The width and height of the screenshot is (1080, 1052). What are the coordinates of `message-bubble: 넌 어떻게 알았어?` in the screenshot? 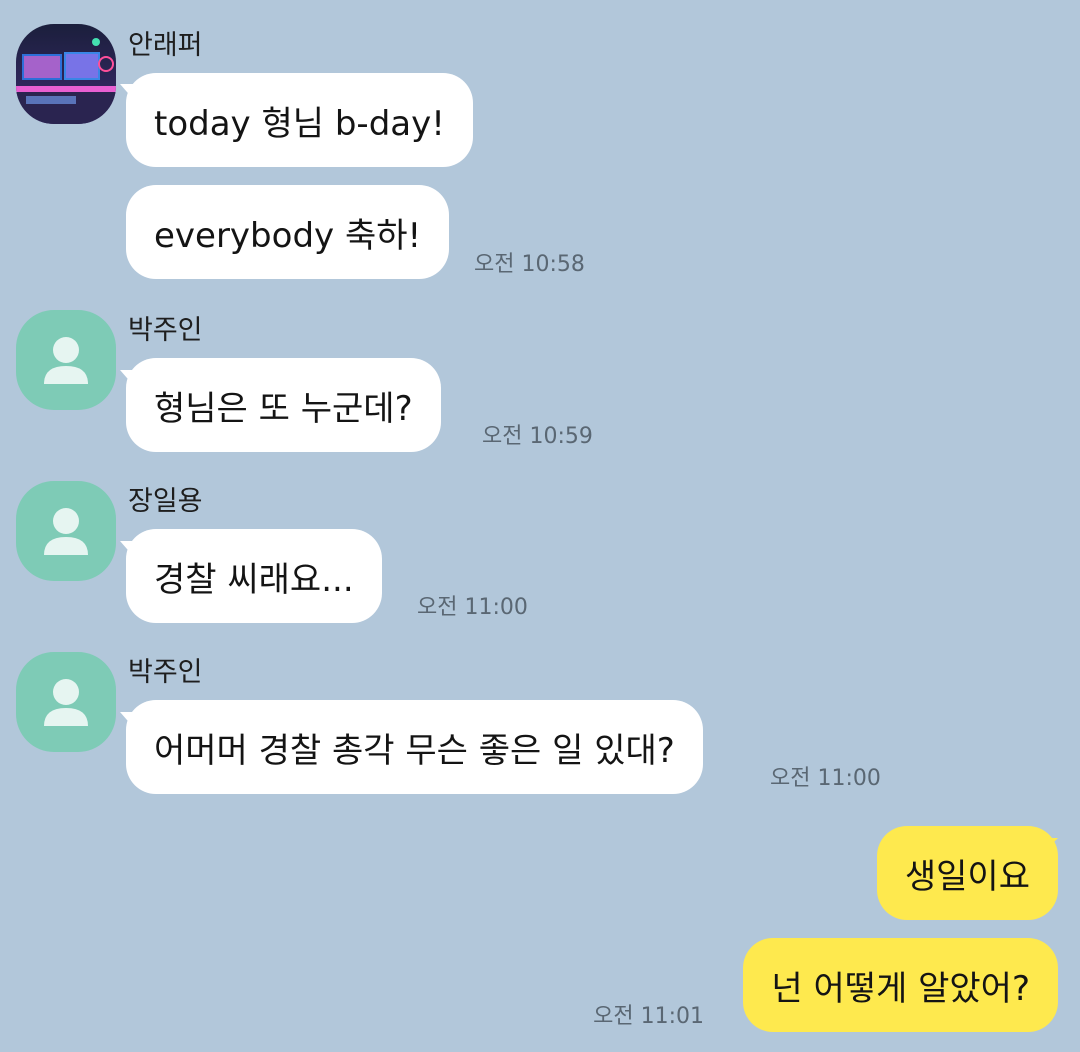 It's located at (900, 985).